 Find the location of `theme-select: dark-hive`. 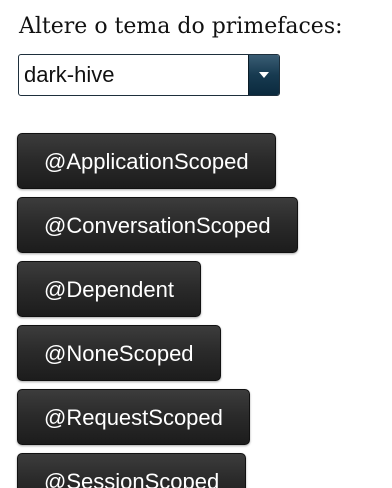

theme-select: dark-hive is located at coordinates (149, 75).